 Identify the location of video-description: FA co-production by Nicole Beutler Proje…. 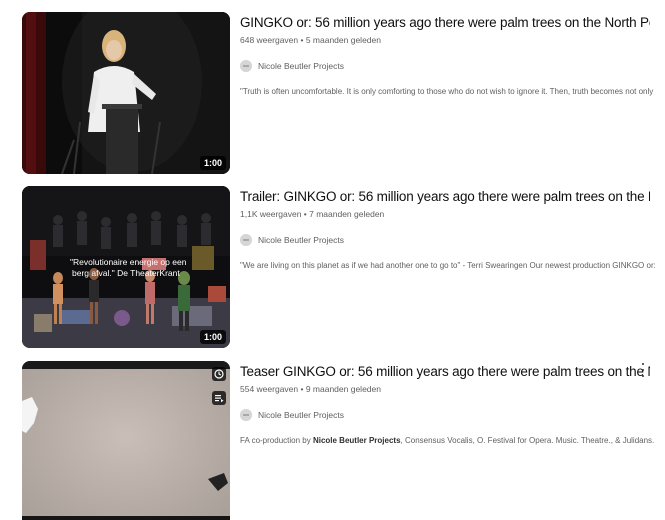
(447, 440).